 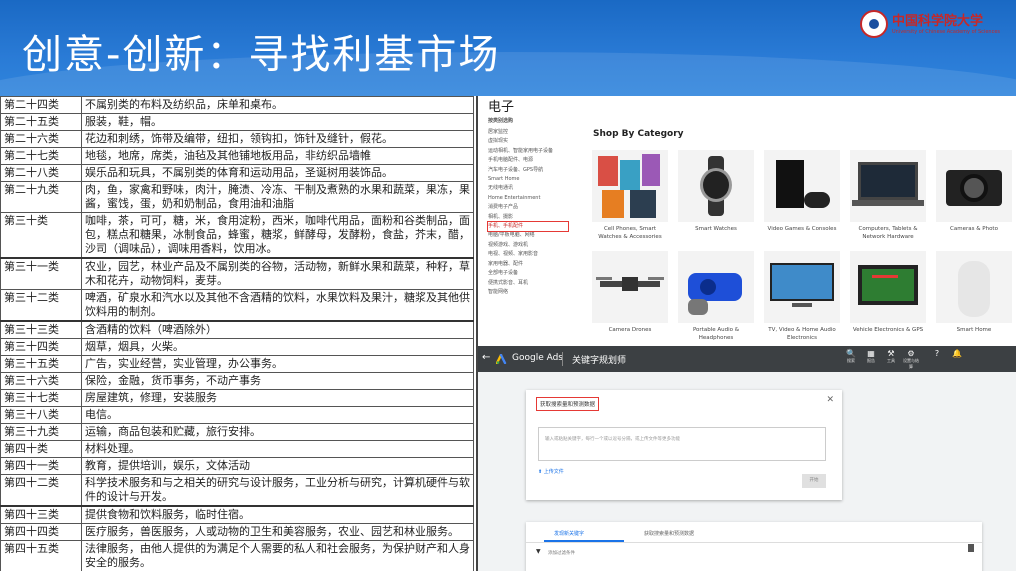 I want to click on category-tile: Camera Drones, so click(x=630, y=292).